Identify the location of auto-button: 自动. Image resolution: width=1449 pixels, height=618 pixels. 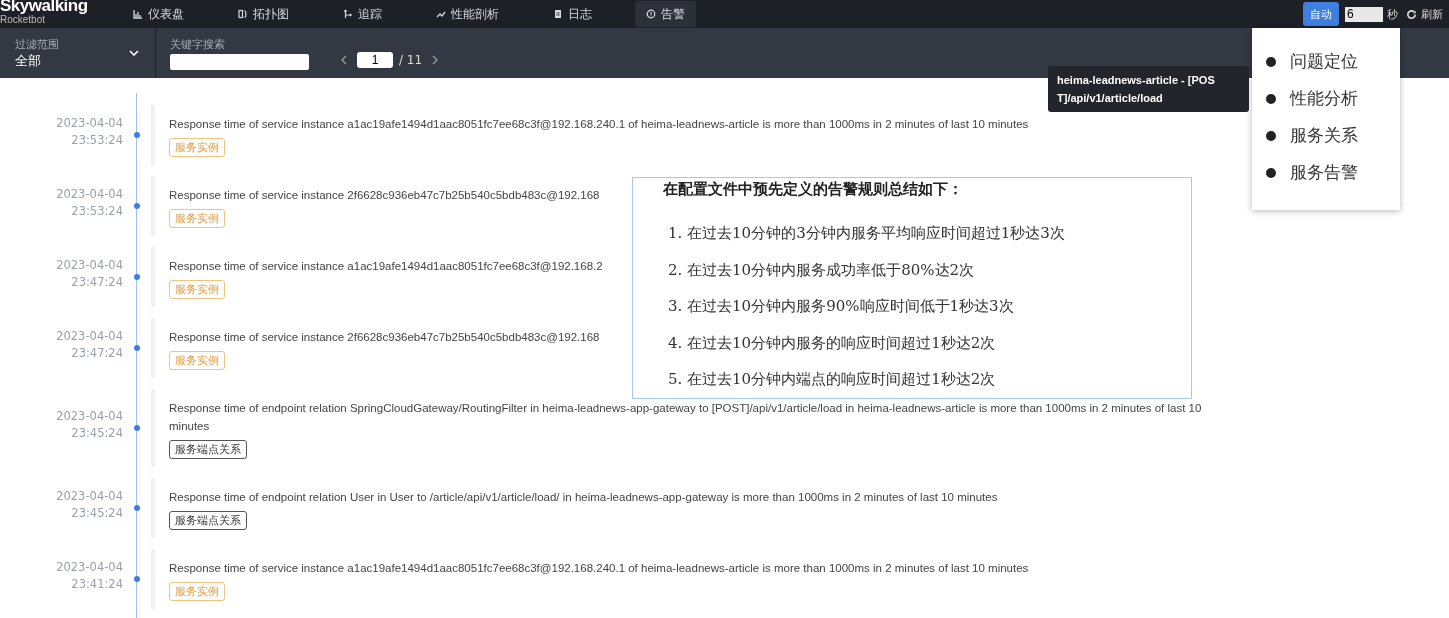
(1321, 14).